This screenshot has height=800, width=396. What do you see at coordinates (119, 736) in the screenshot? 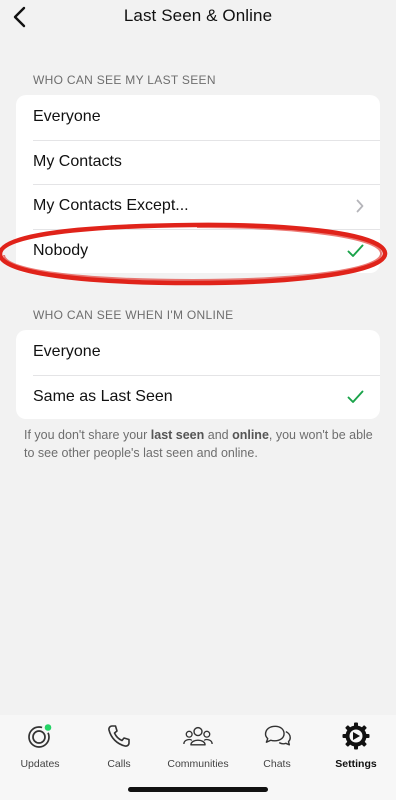
I see `phone-icon` at bounding box center [119, 736].